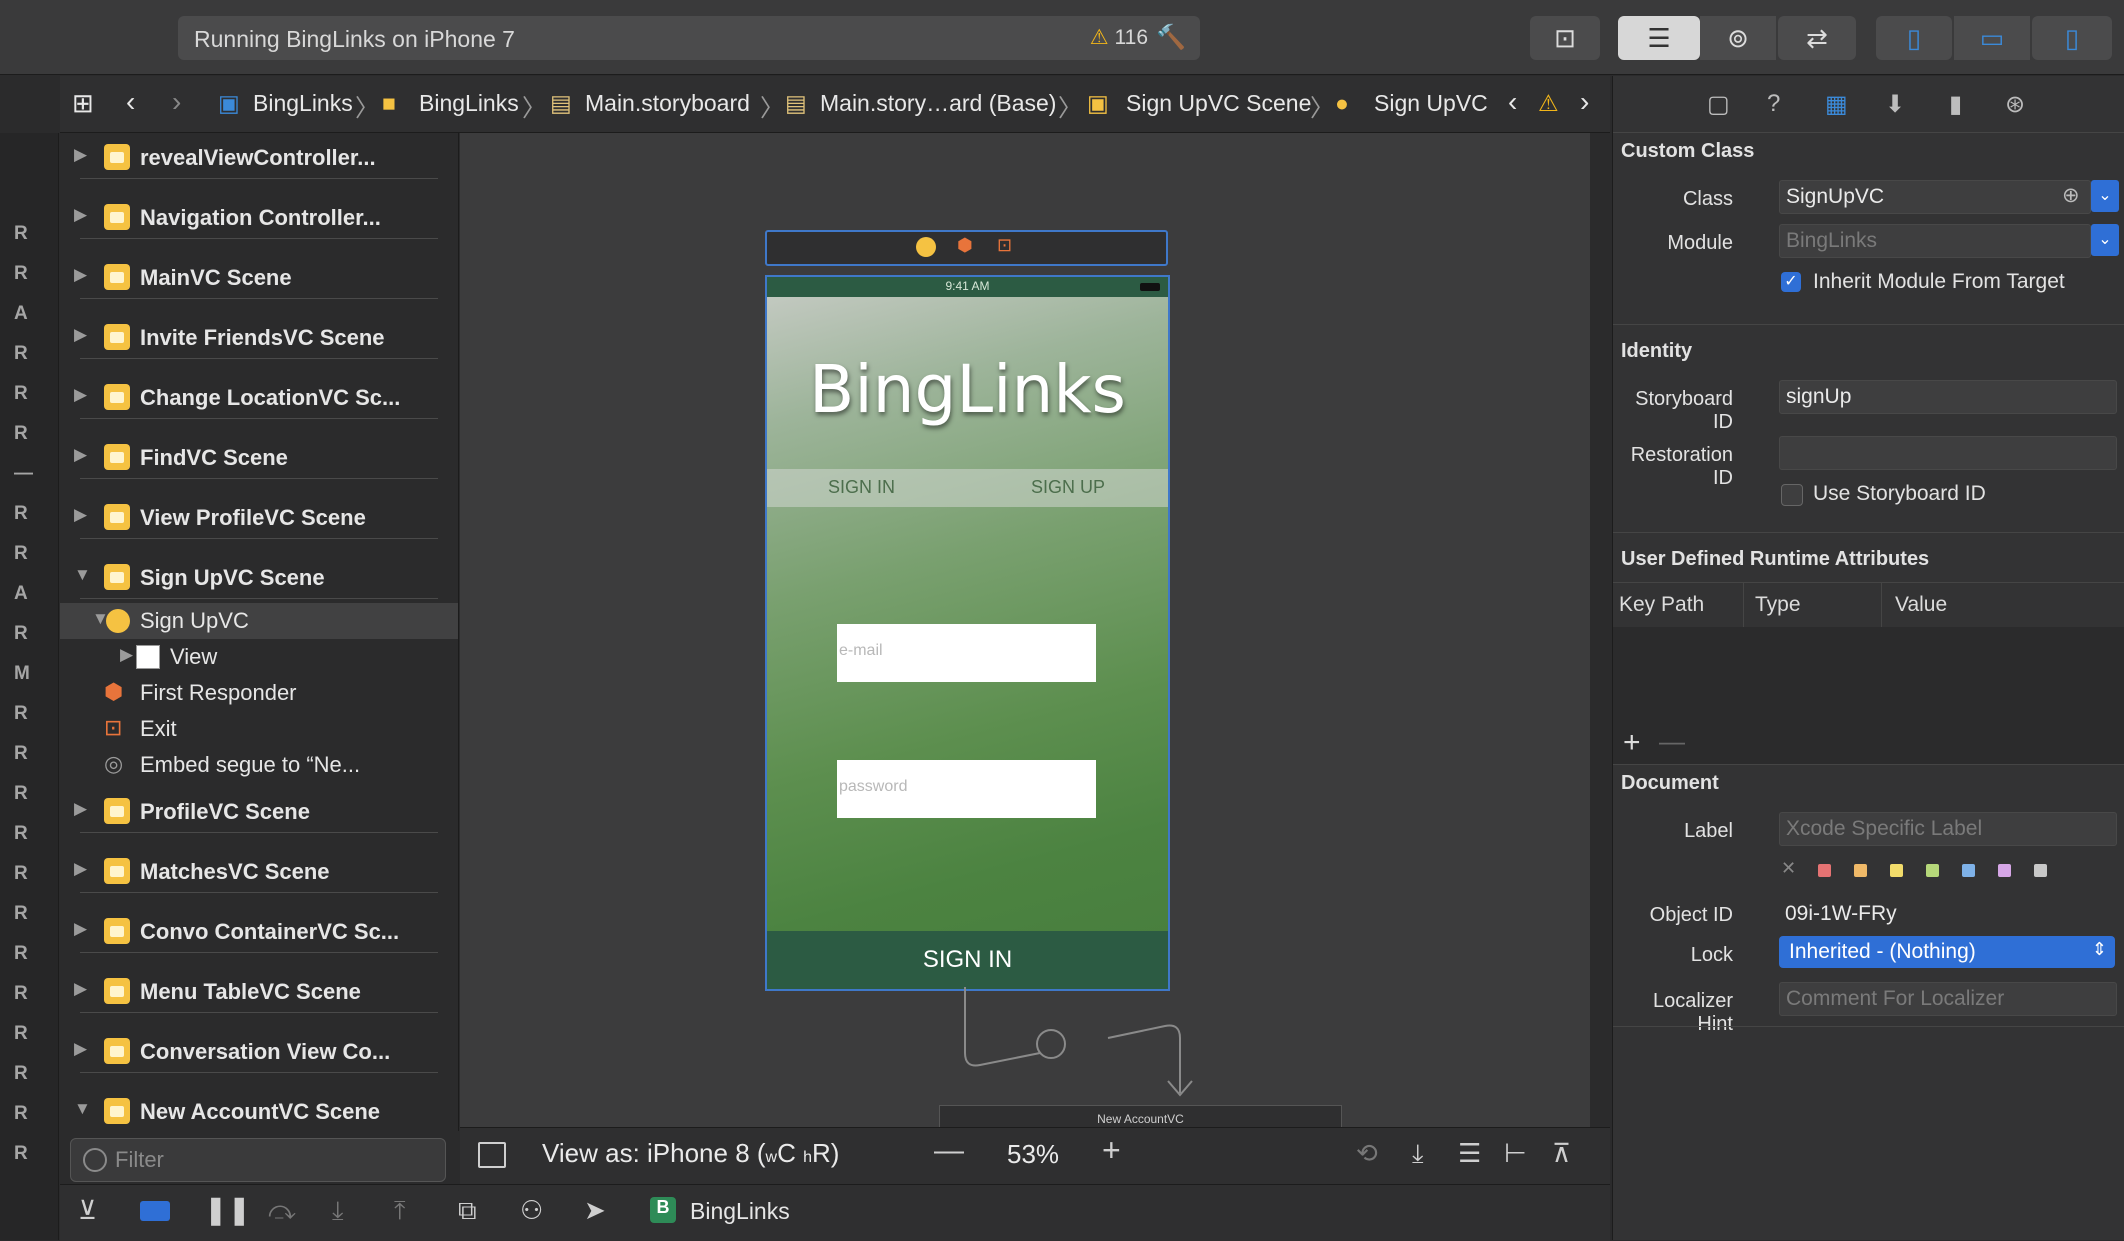 This screenshot has width=2124, height=1241. Describe the element at coordinates (83, 103) in the screenshot. I see `related-items-icon: ⊞` at that location.